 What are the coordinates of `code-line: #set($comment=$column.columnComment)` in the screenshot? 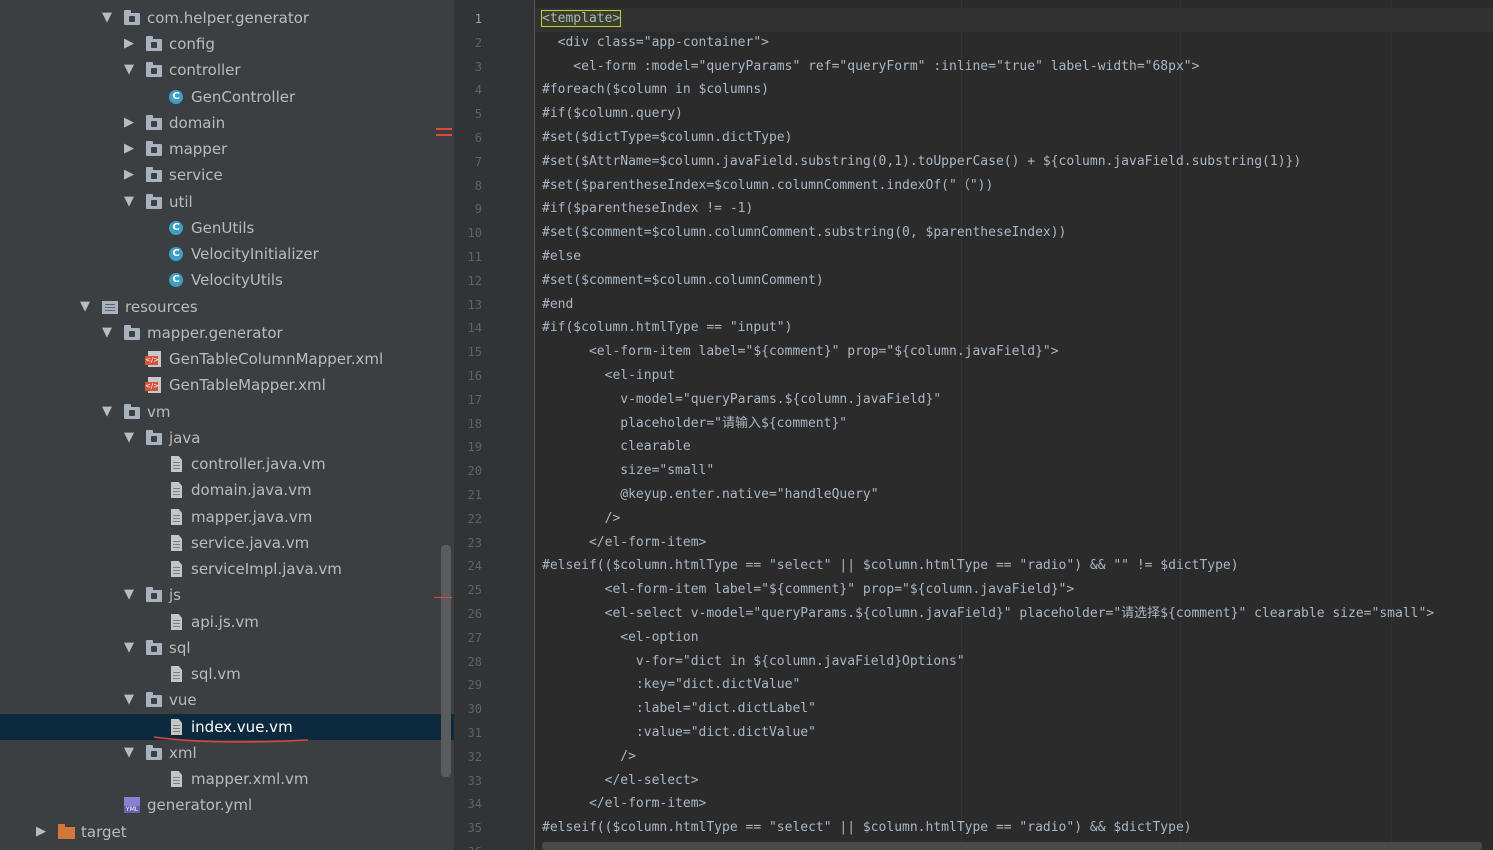 It's located at (683, 281).